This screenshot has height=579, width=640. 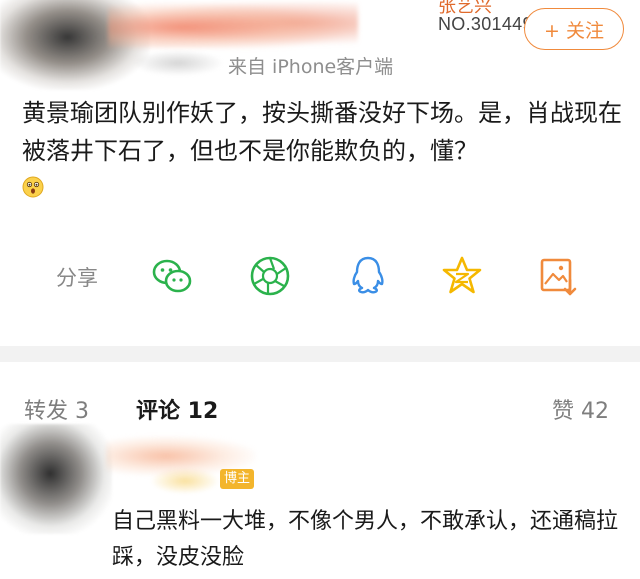 What do you see at coordinates (33, 187) in the screenshot?
I see `surprised-face-icon` at bounding box center [33, 187].